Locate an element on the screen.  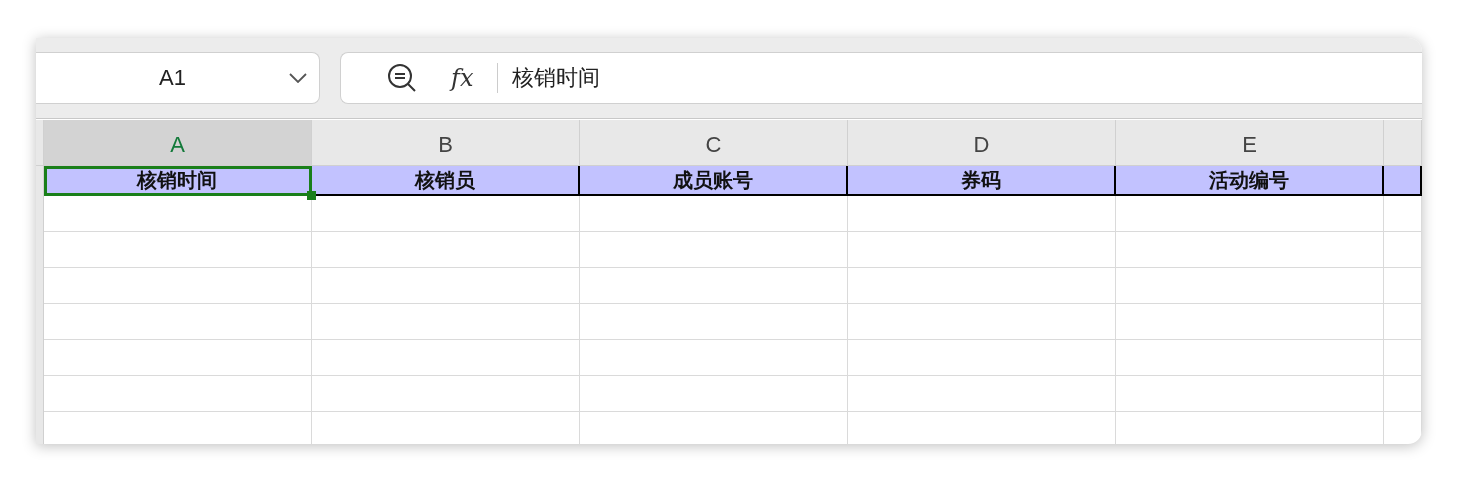
table-cell: 成员账号 is located at coordinates (714, 181).